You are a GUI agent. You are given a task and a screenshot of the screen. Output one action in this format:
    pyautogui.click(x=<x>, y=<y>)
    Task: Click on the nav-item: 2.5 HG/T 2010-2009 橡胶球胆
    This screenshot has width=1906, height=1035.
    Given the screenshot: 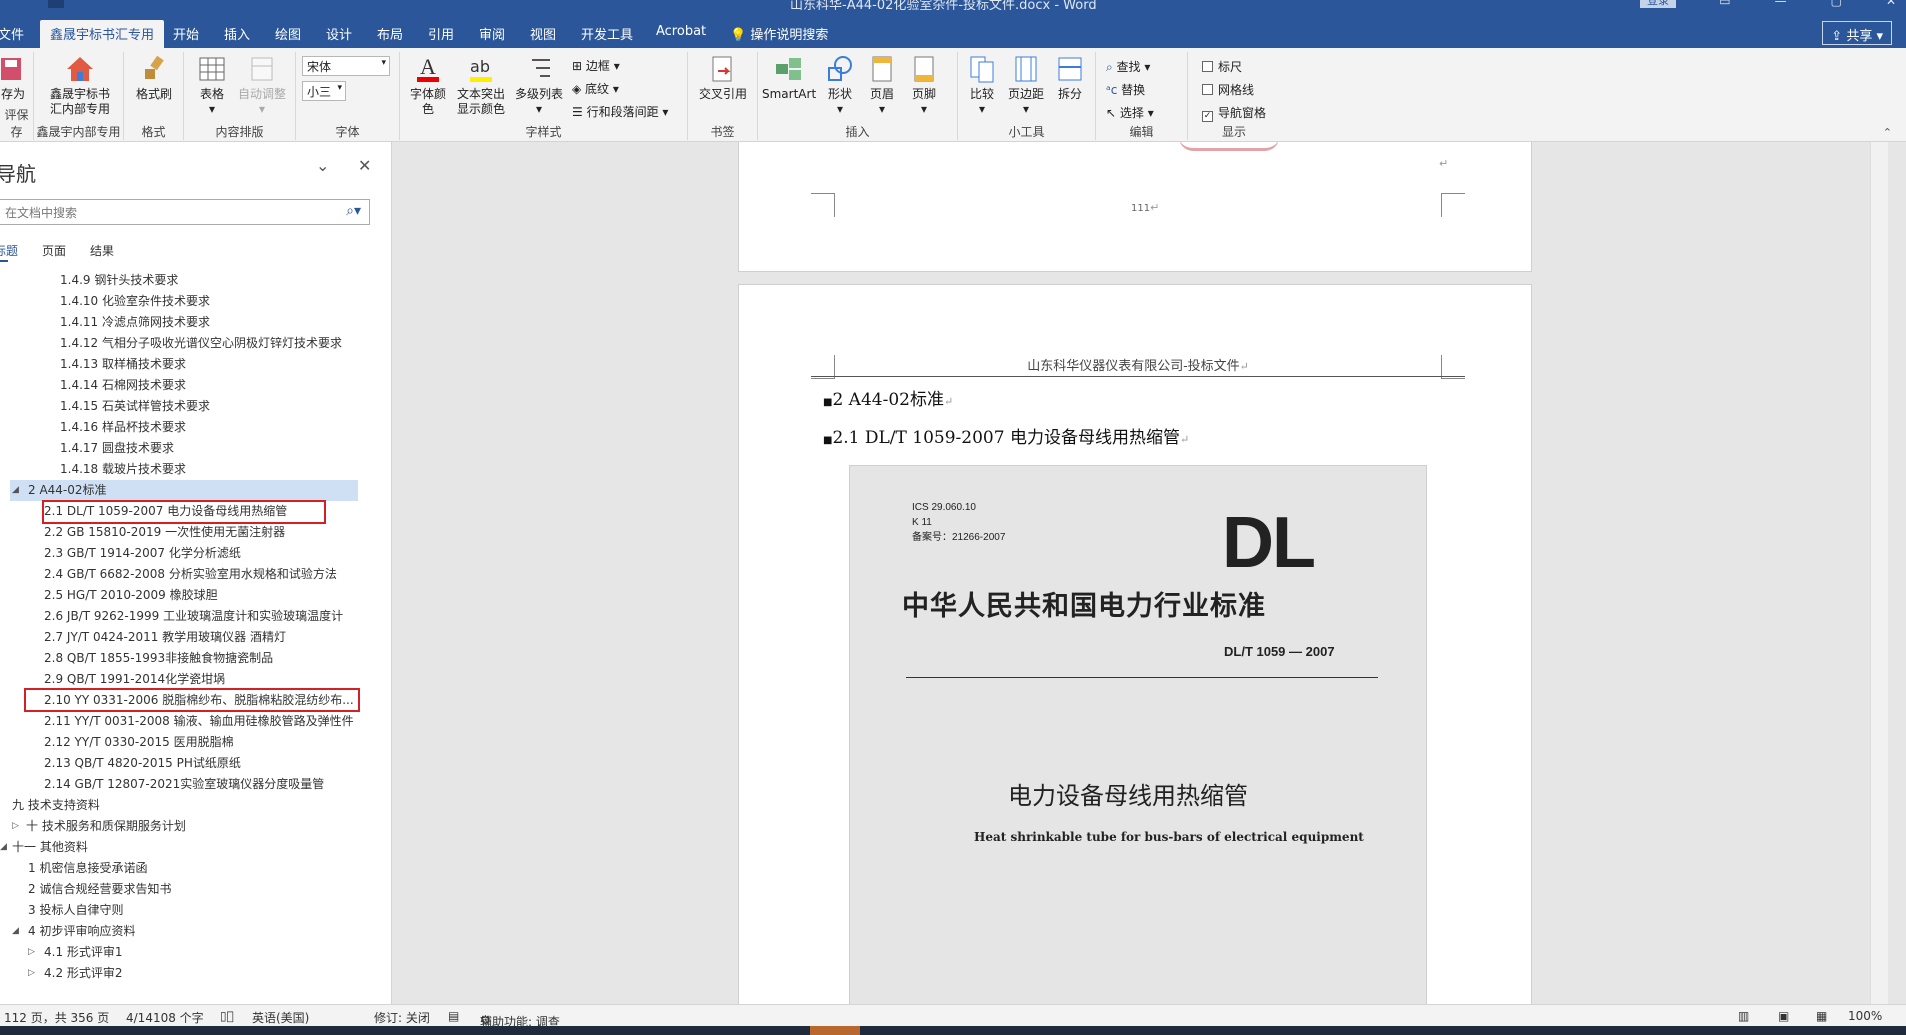 What is the action you would take?
    pyautogui.click(x=224, y=595)
    